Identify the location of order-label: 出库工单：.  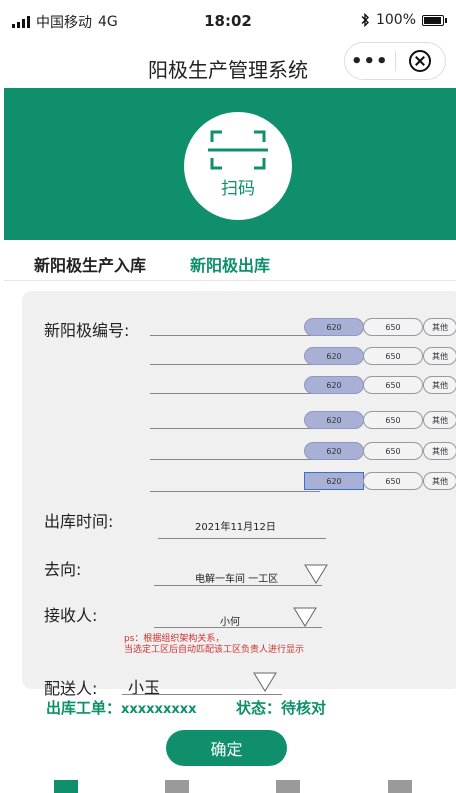
(84, 708).